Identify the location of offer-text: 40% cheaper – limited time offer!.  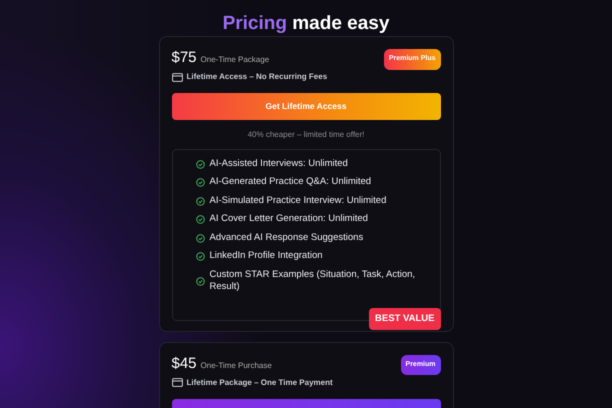
(306, 134).